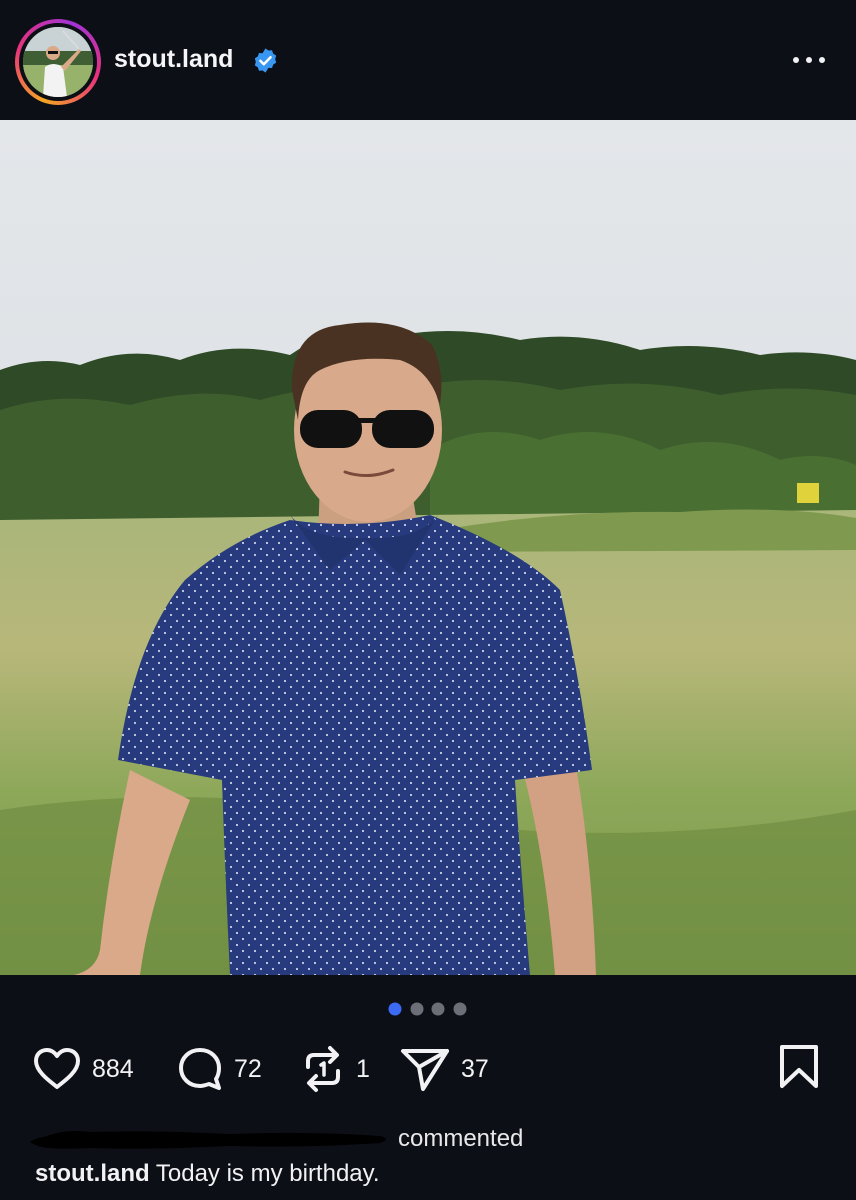  What do you see at coordinates (323, 1069) in the screenshot?
I see `repost-icon` at bounding box center [323, 1069].